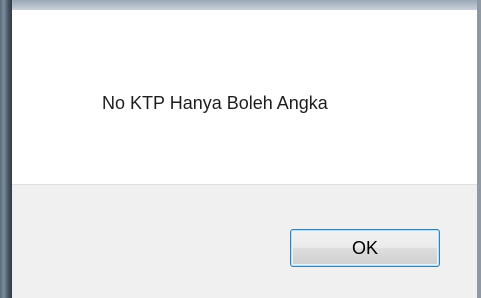 The width and height of the screenshot is (481, 298). What do you see at coordinates (215, 103) in the screenshot?
I see `dialog-message-text: No KTP Hanya Boleh Angka` at bounding box center [215, 103].